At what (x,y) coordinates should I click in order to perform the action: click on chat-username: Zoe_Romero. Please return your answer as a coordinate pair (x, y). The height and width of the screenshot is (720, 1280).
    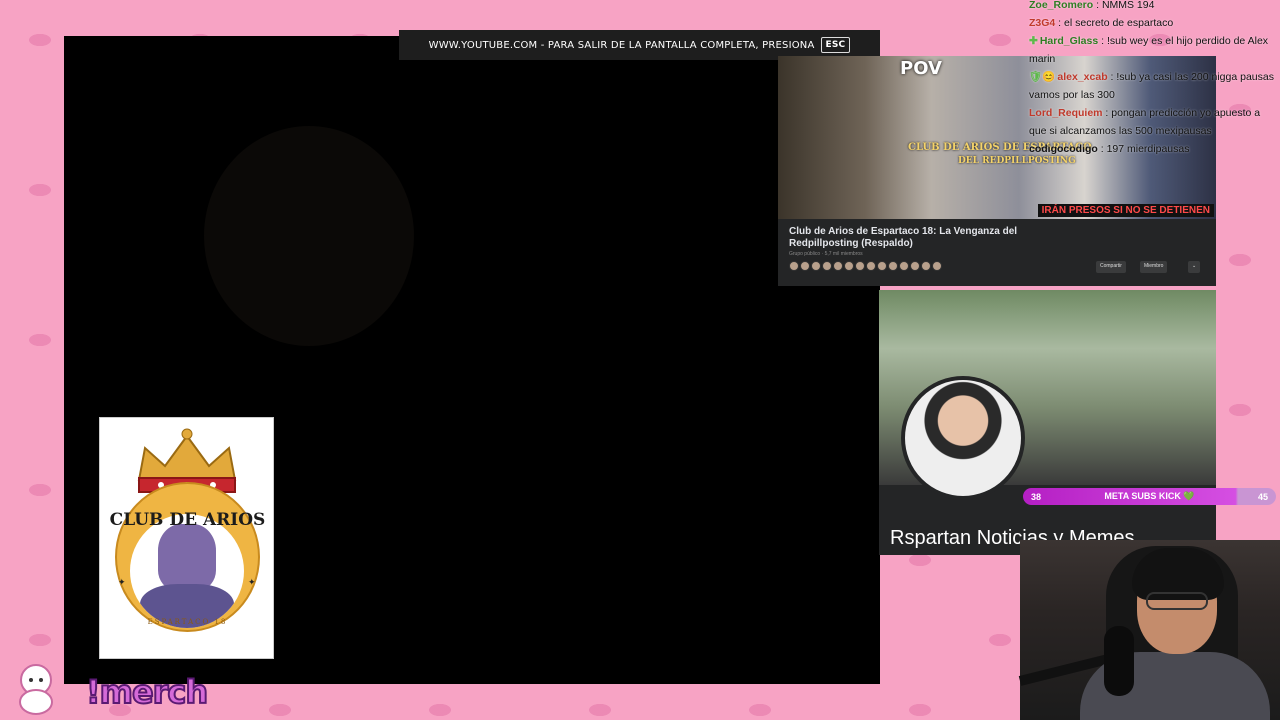
    Looking at the image, I should click on (1061, 5).